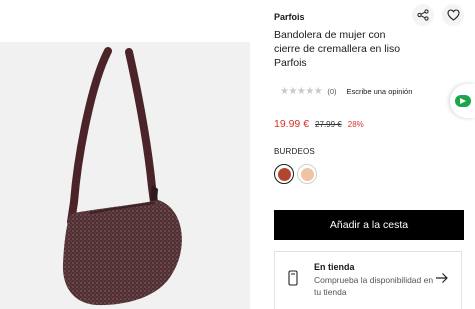 Image resolution: width=475 pixels, height=309 pixels. Describe the element at coordinates (334, 267) in the screenshot. I see `store-title: En tienda` at that location.